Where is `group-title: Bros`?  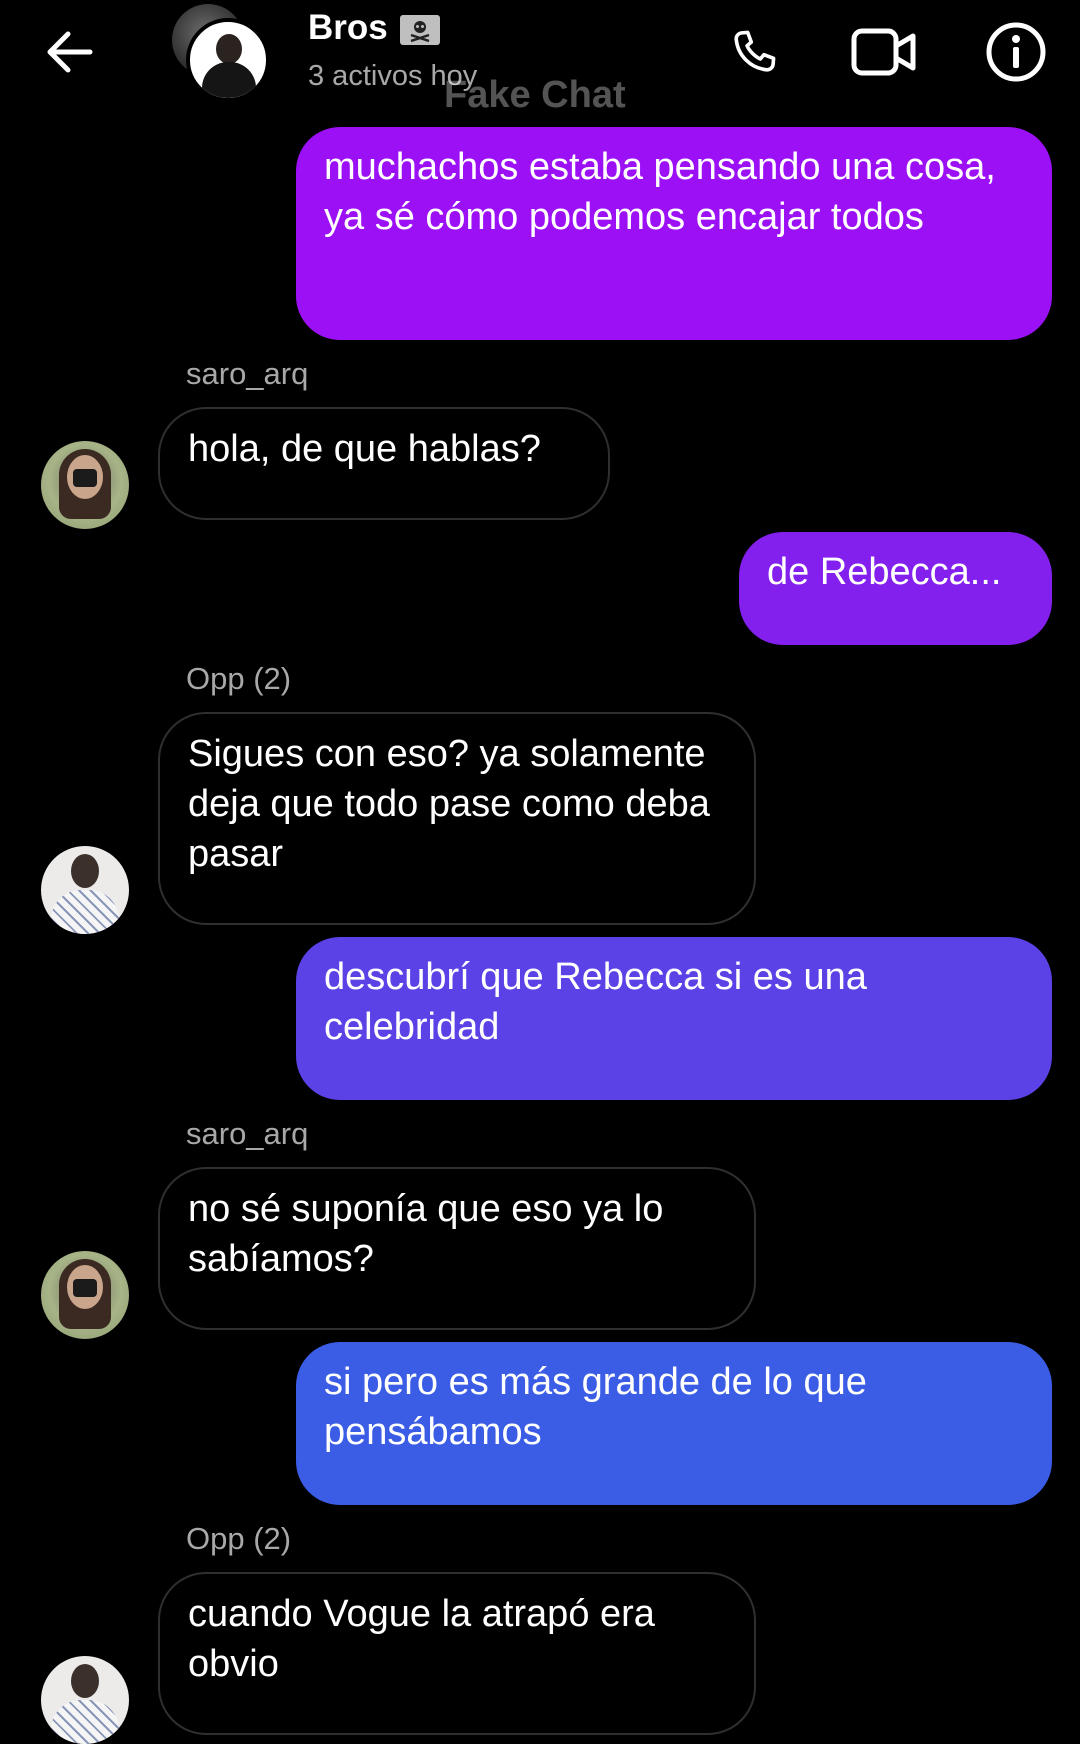
group-title: Bros is located at coordinates (374, 28).